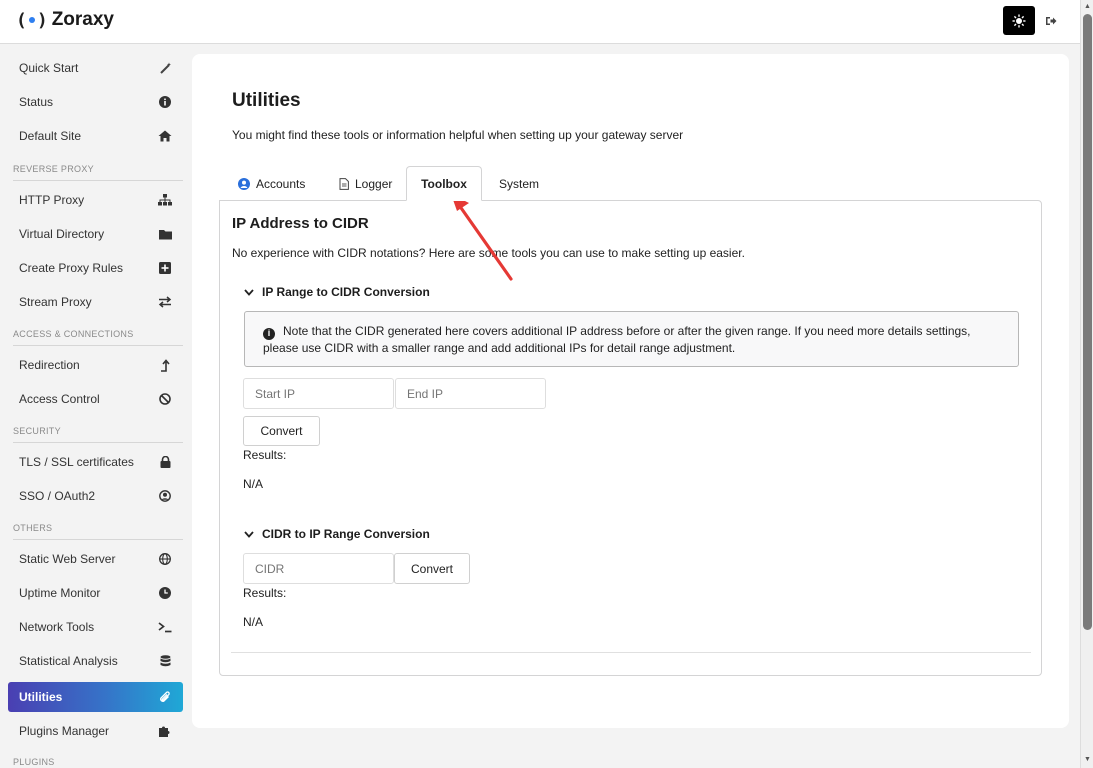 The image size is (1093, 768). What do you see at coordinates (630, 183) in the screenshot?
I see `tab-bar: Accounts Logger Toolbox System` at bounding box center [630, 183].